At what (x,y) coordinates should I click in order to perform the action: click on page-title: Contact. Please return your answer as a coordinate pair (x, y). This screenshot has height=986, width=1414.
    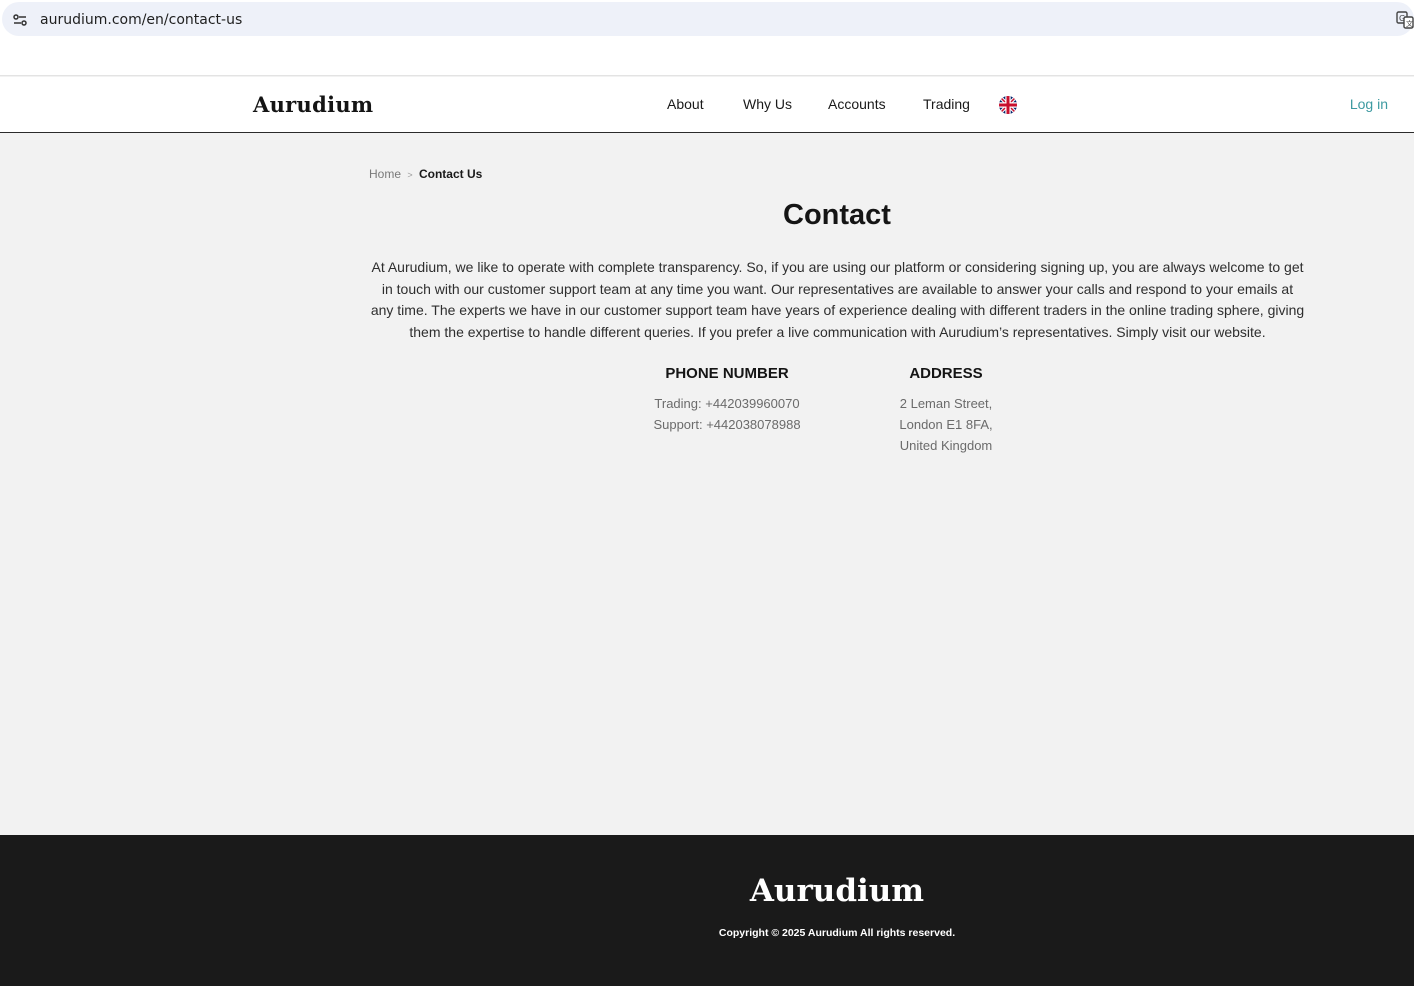
    Looking at the image, I should click on (837, 215).